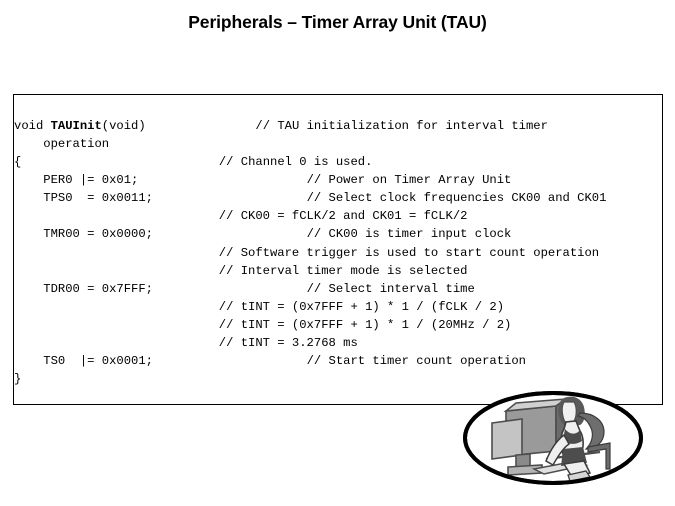  Describe the element at coordinates (91, 180) in the screenshot. I see `code-text: PER0 |= 0x01;` at that location.